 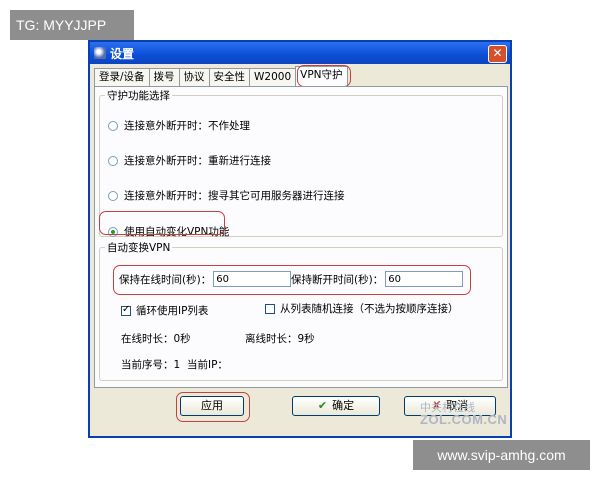 I want to click on radio-option-reconnect: 连接意外断开时：重新进行连接, so click(x=189, y=160).